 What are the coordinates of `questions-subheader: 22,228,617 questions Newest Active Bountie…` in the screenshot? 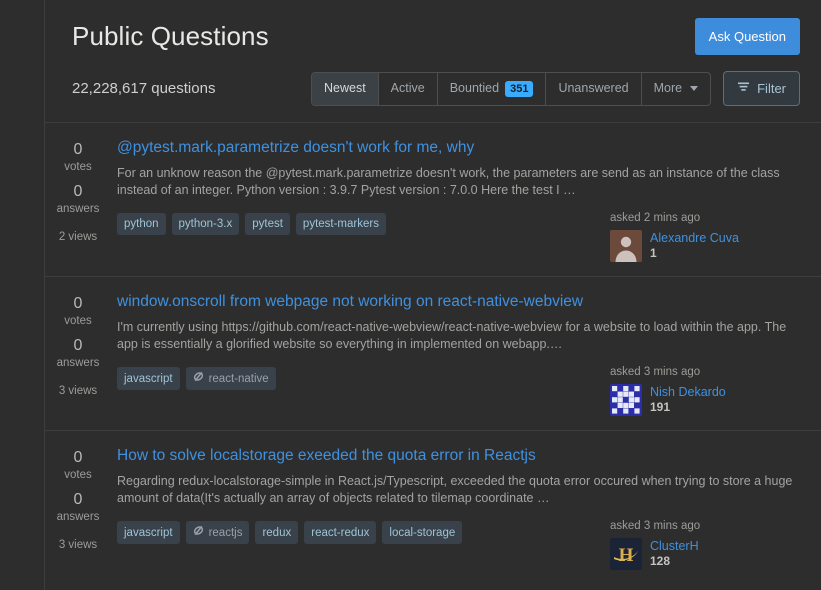 It's located at (433, 80).